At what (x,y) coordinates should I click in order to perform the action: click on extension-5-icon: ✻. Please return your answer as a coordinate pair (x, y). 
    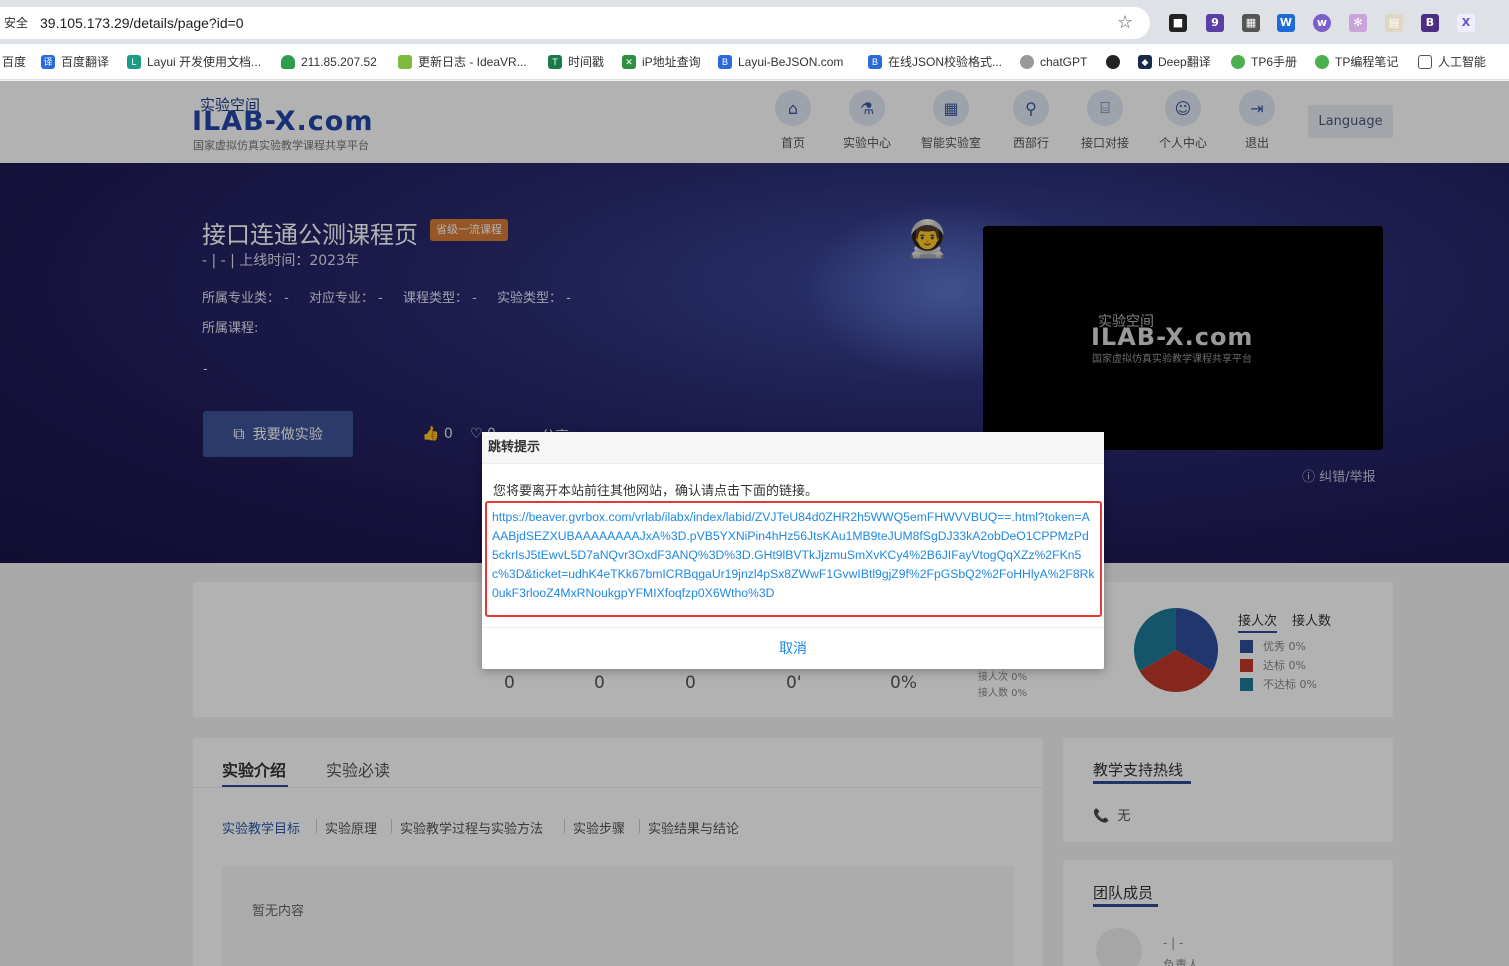
    Looking at the image, I should click on (1358, 23).